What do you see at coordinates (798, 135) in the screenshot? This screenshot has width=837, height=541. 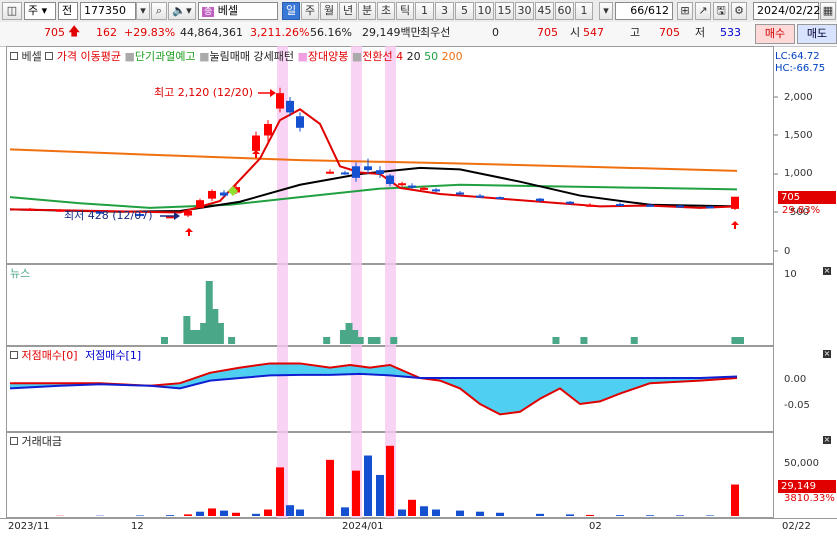 I see `price-tick: 1,500` at bounding box center [798, 135].